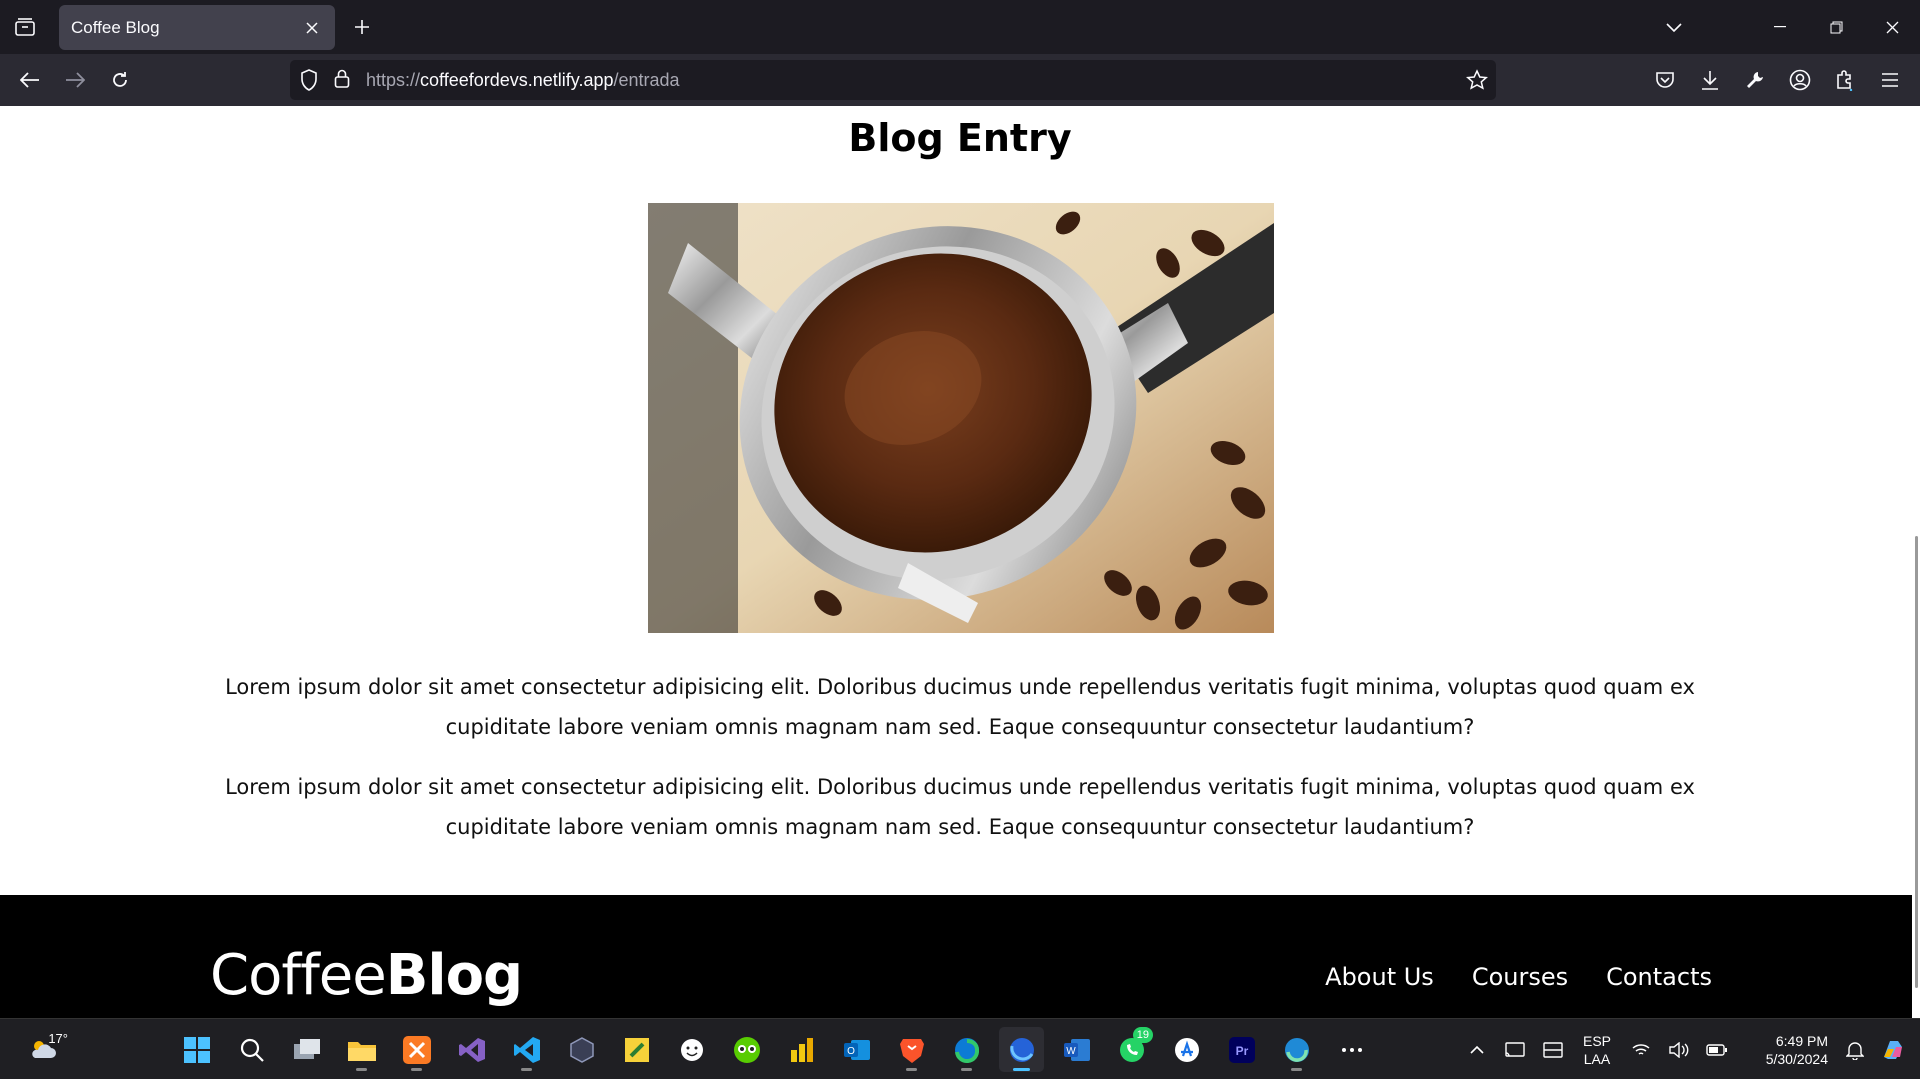 This screenshot has height=1079, width=1920. I want to click on site-logo: CoffeeBlog, so click(366, 975).